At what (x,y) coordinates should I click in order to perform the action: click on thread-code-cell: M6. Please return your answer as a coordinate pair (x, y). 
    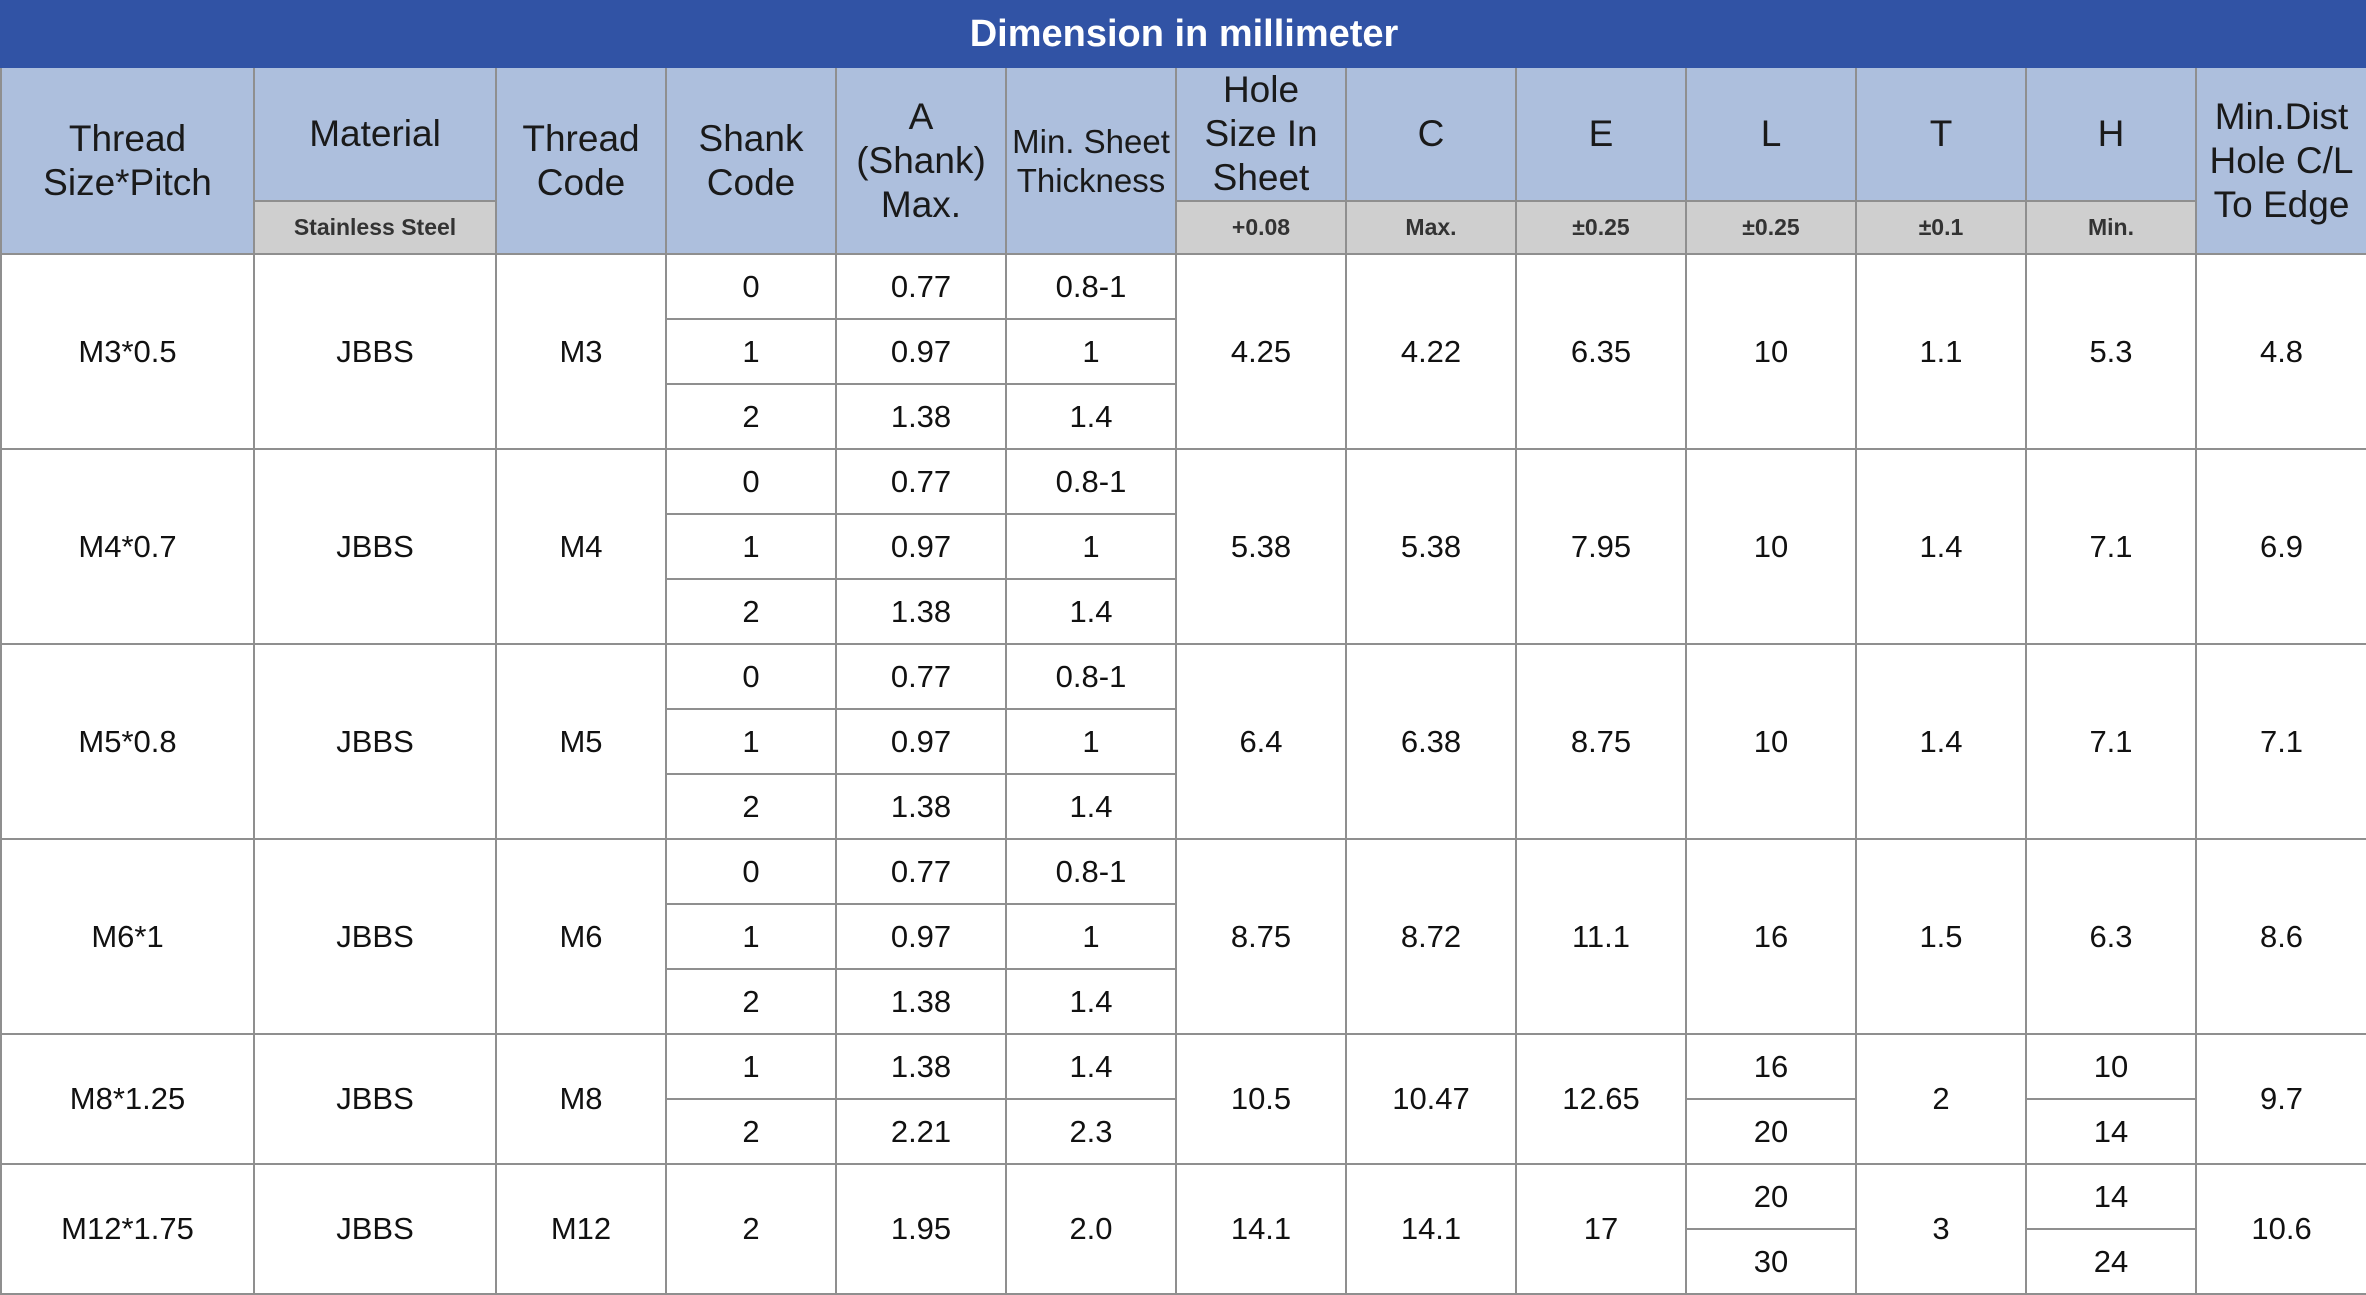
    Looking at the image, I should click on (581, 936).